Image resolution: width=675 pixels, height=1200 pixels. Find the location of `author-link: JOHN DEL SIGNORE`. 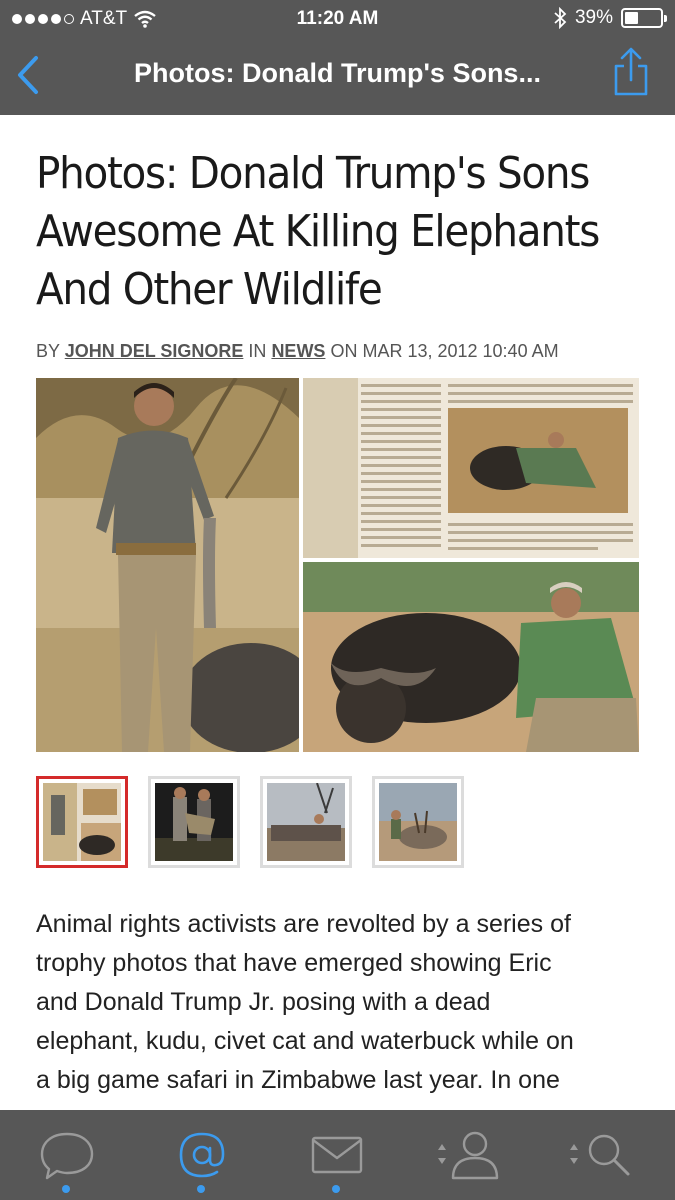

author-link: JOHN DEL SIGNORE is located at coordinates (154, 351).